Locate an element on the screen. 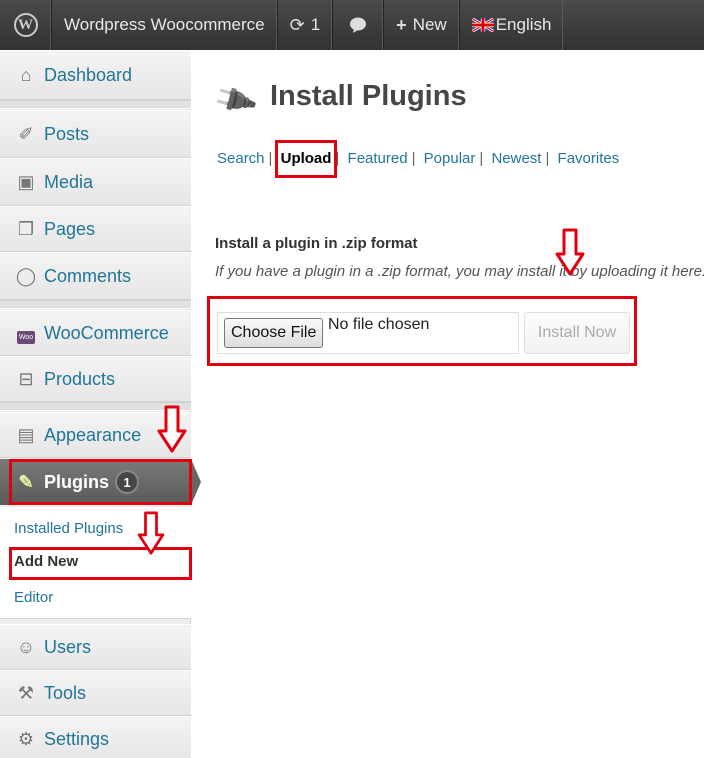 The image size is (704, 758). comment-bubble-icon is located at coordinates (358, 25).